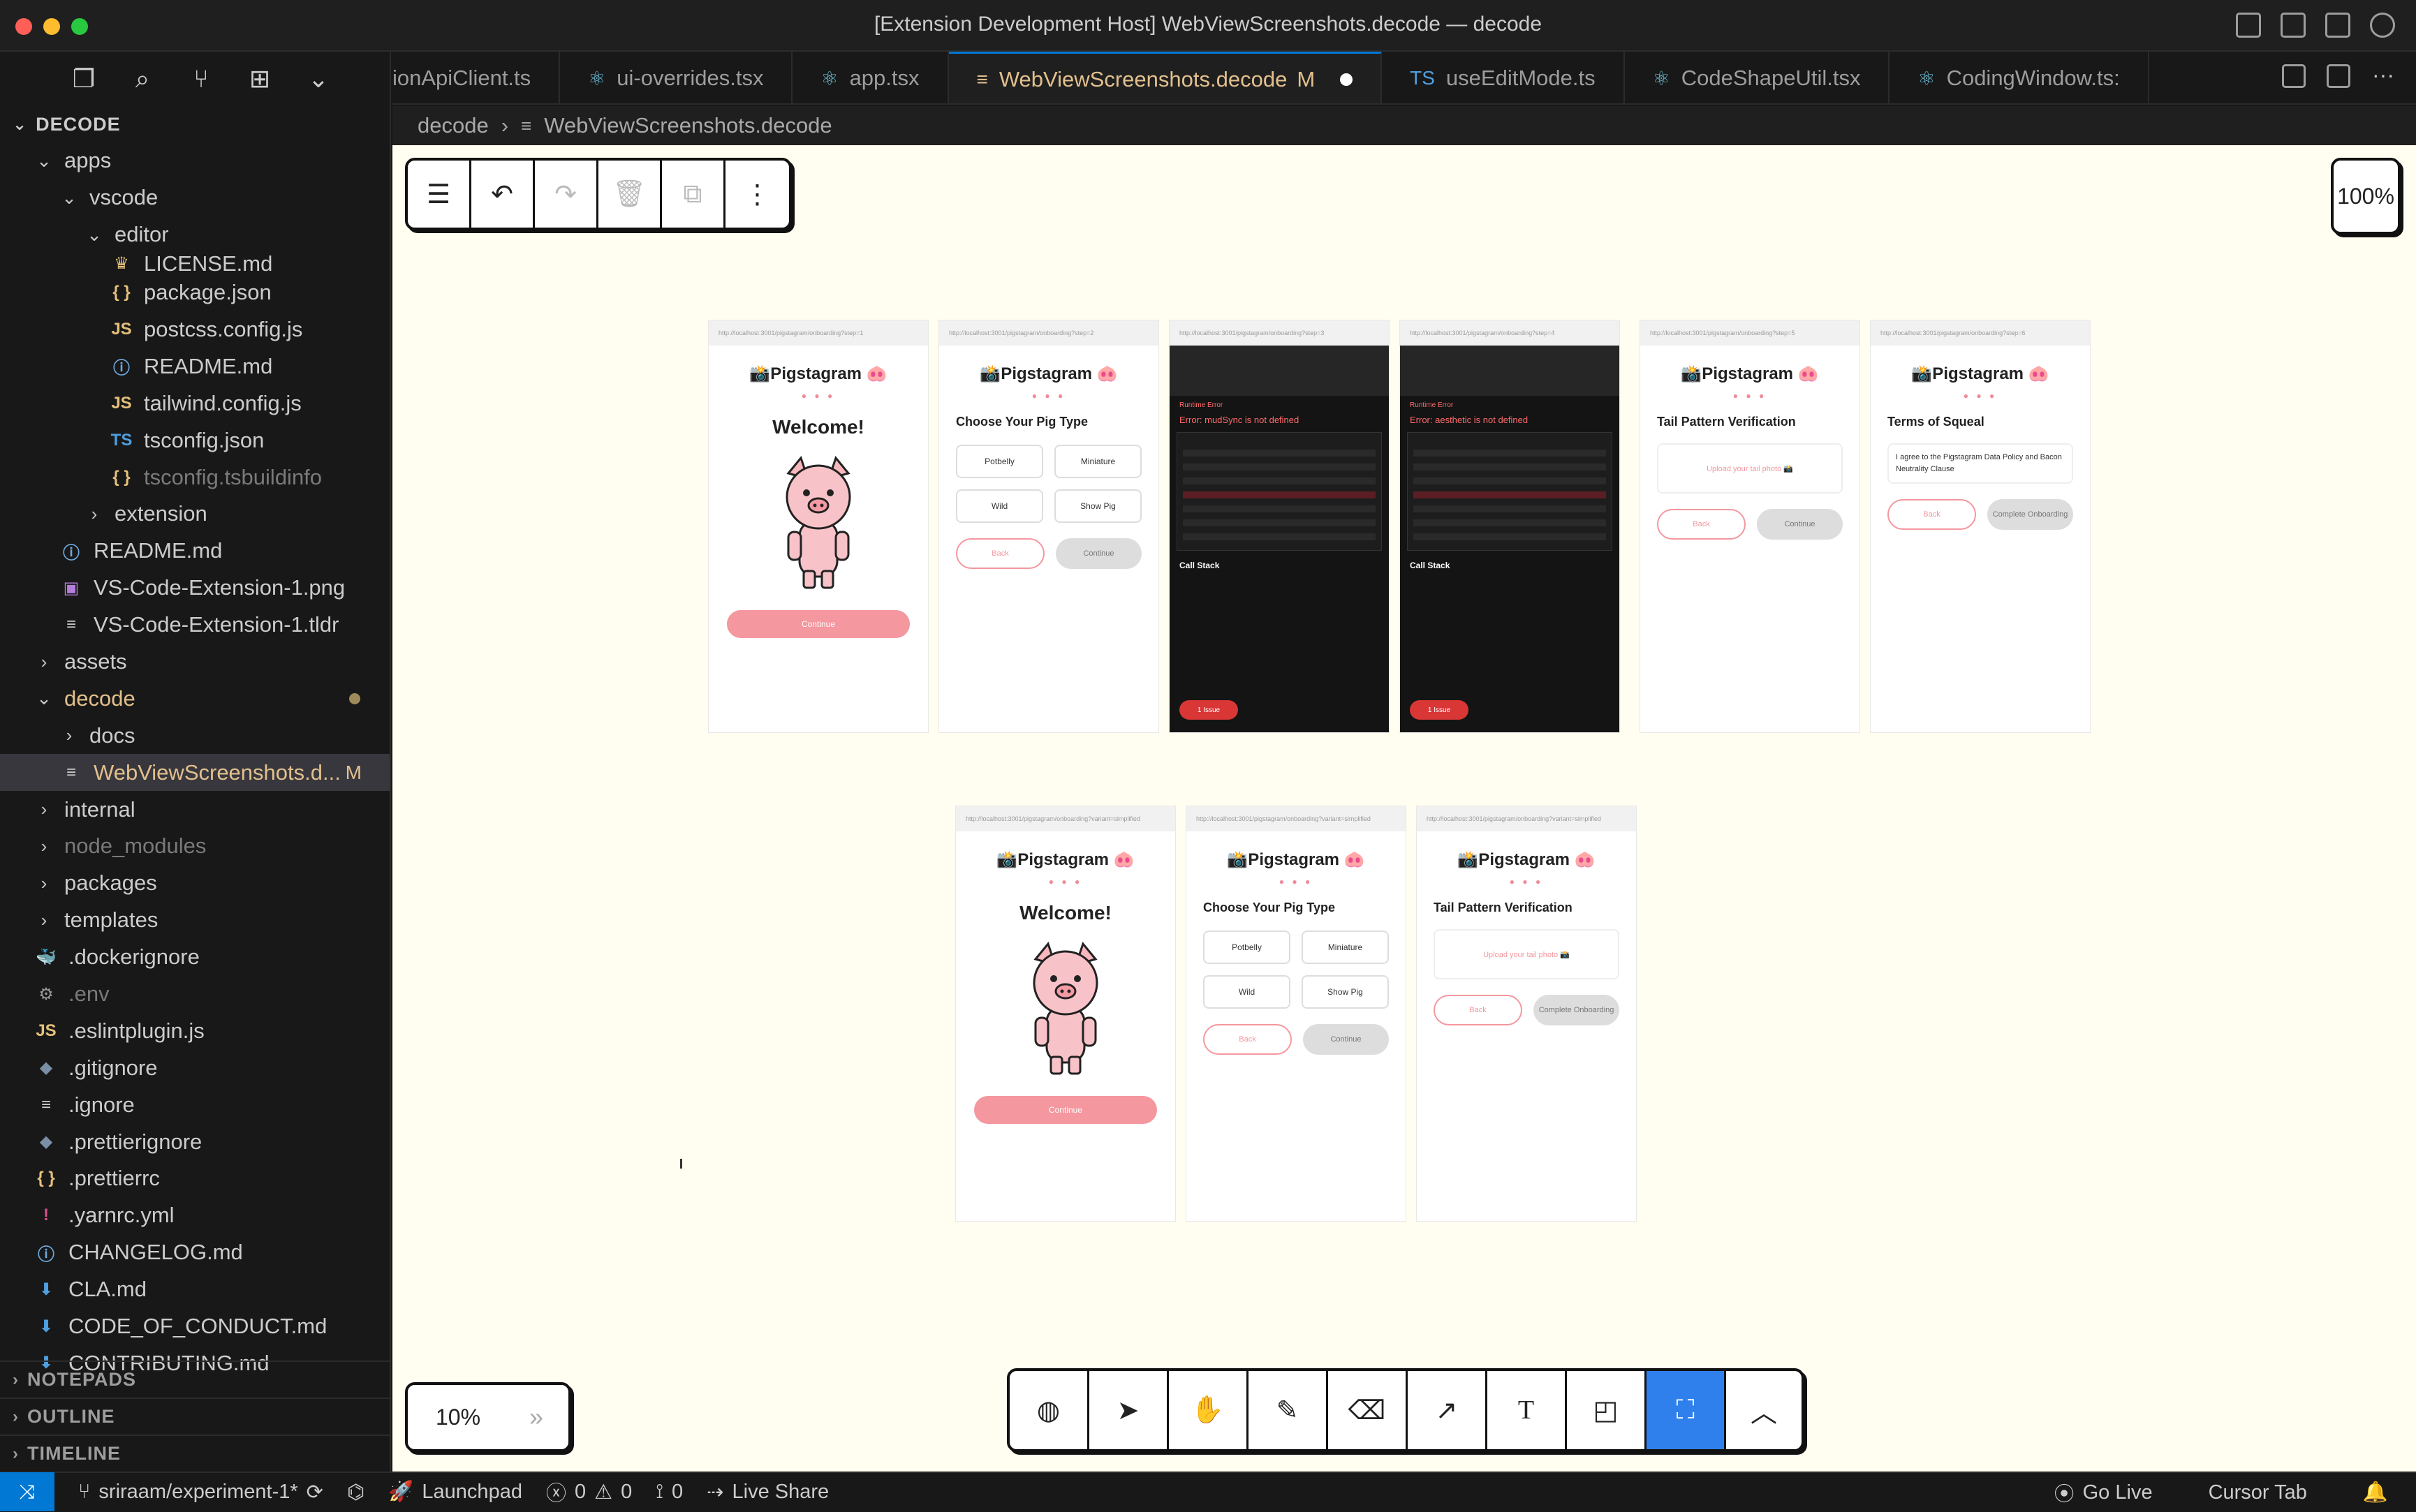 Image resolution: width=2416 pixels, height=1512 pixels. I want to click on chevron-down-icon: ⌄, so click(318, 79).